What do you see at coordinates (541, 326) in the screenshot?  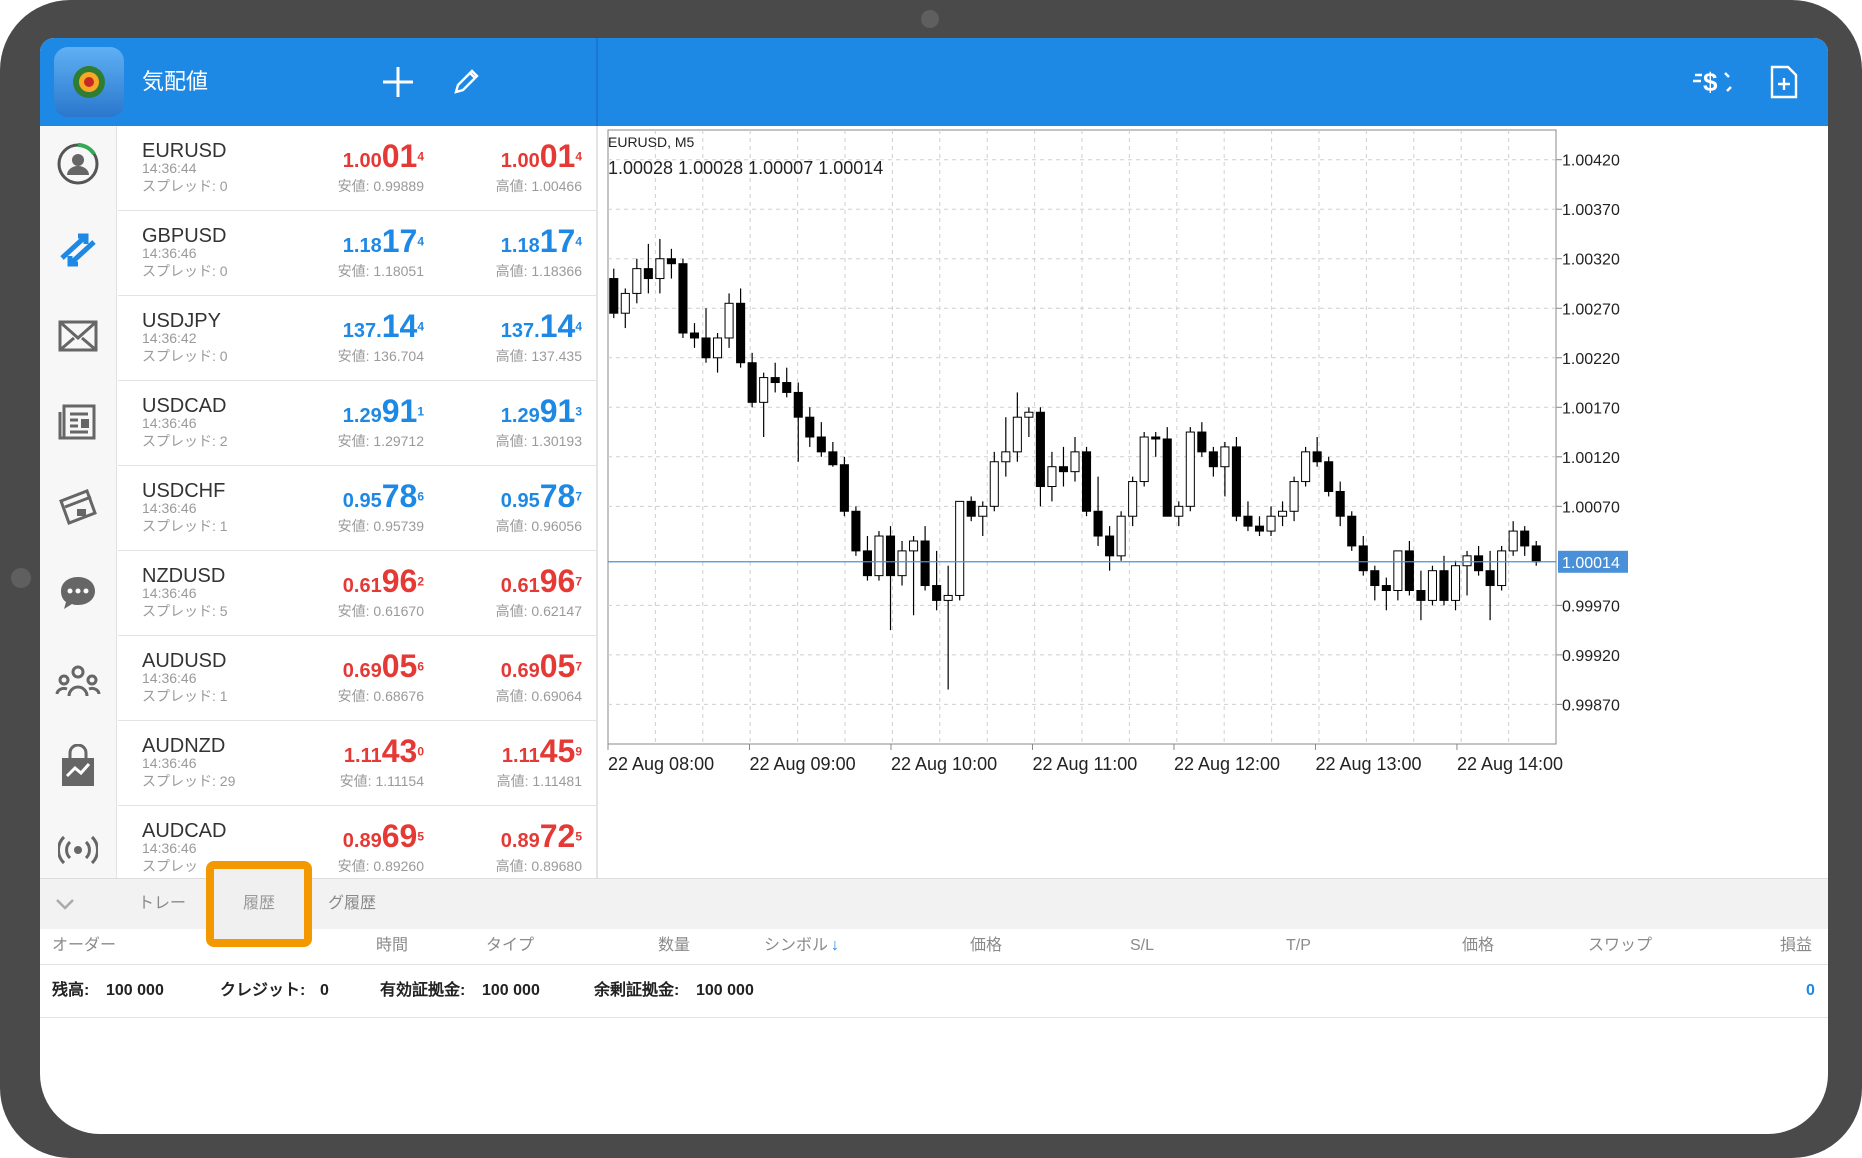 I see `quote-ask-price: 137.144` at bounding box center [541, 326].